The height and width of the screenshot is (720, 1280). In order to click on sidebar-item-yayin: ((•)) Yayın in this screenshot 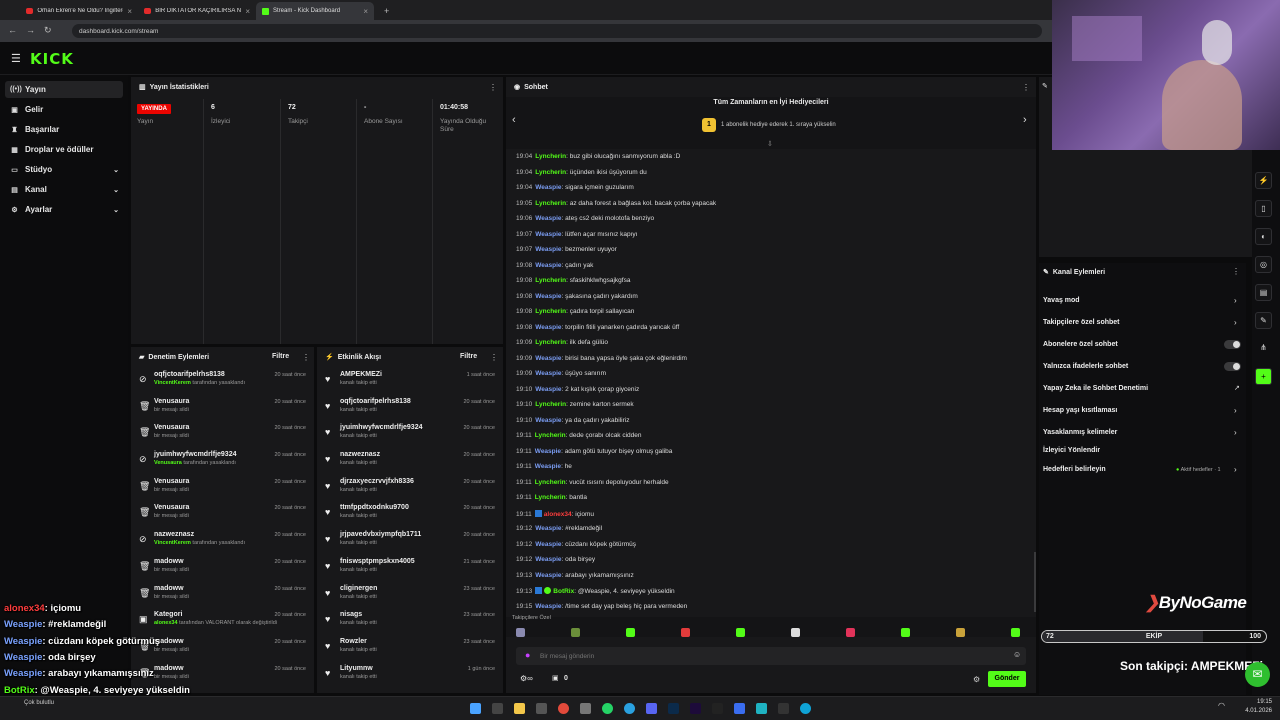, I will do `click(64, 89)`.